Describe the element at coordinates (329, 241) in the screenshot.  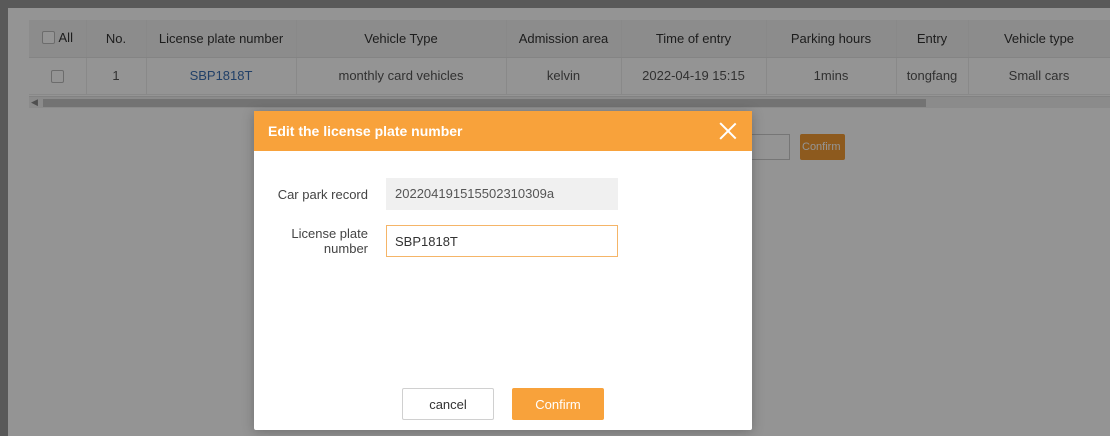
I see `plate-label: License plate number` at that location.